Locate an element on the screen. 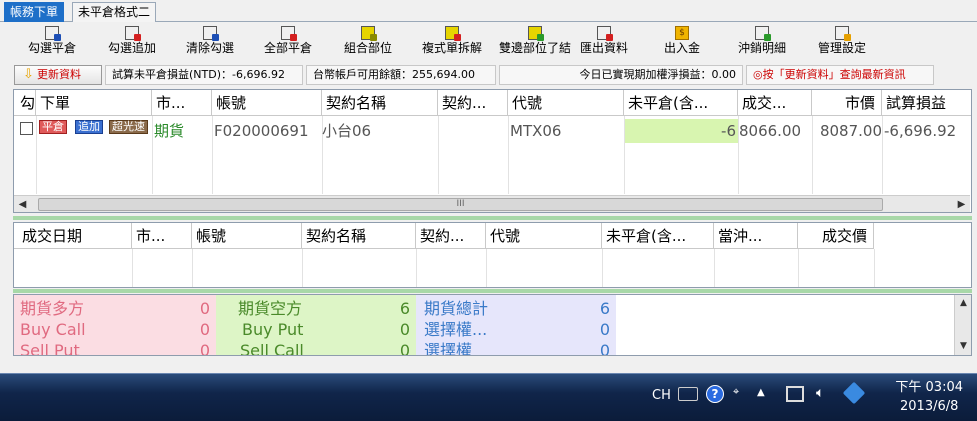 The width and height of the screenshot is (977, 421). row-symbol: MTX06 is located at coordinates (536, 131).